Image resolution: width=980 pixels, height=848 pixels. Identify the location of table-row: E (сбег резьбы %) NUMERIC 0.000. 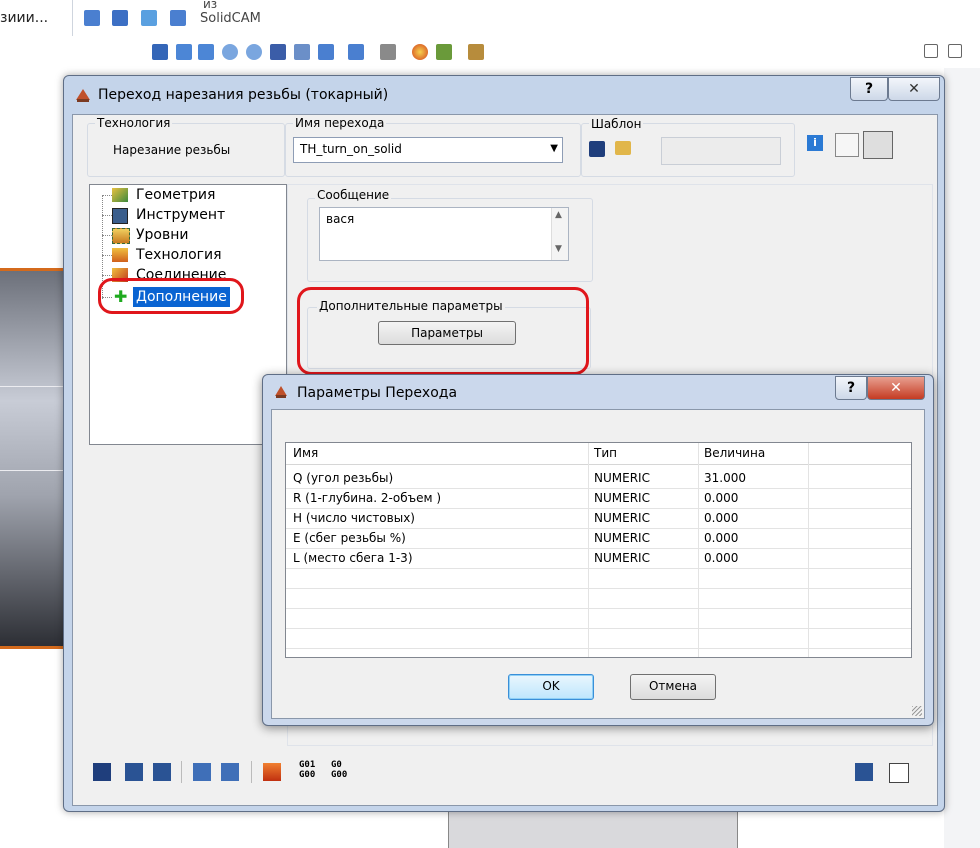
(598, 538).